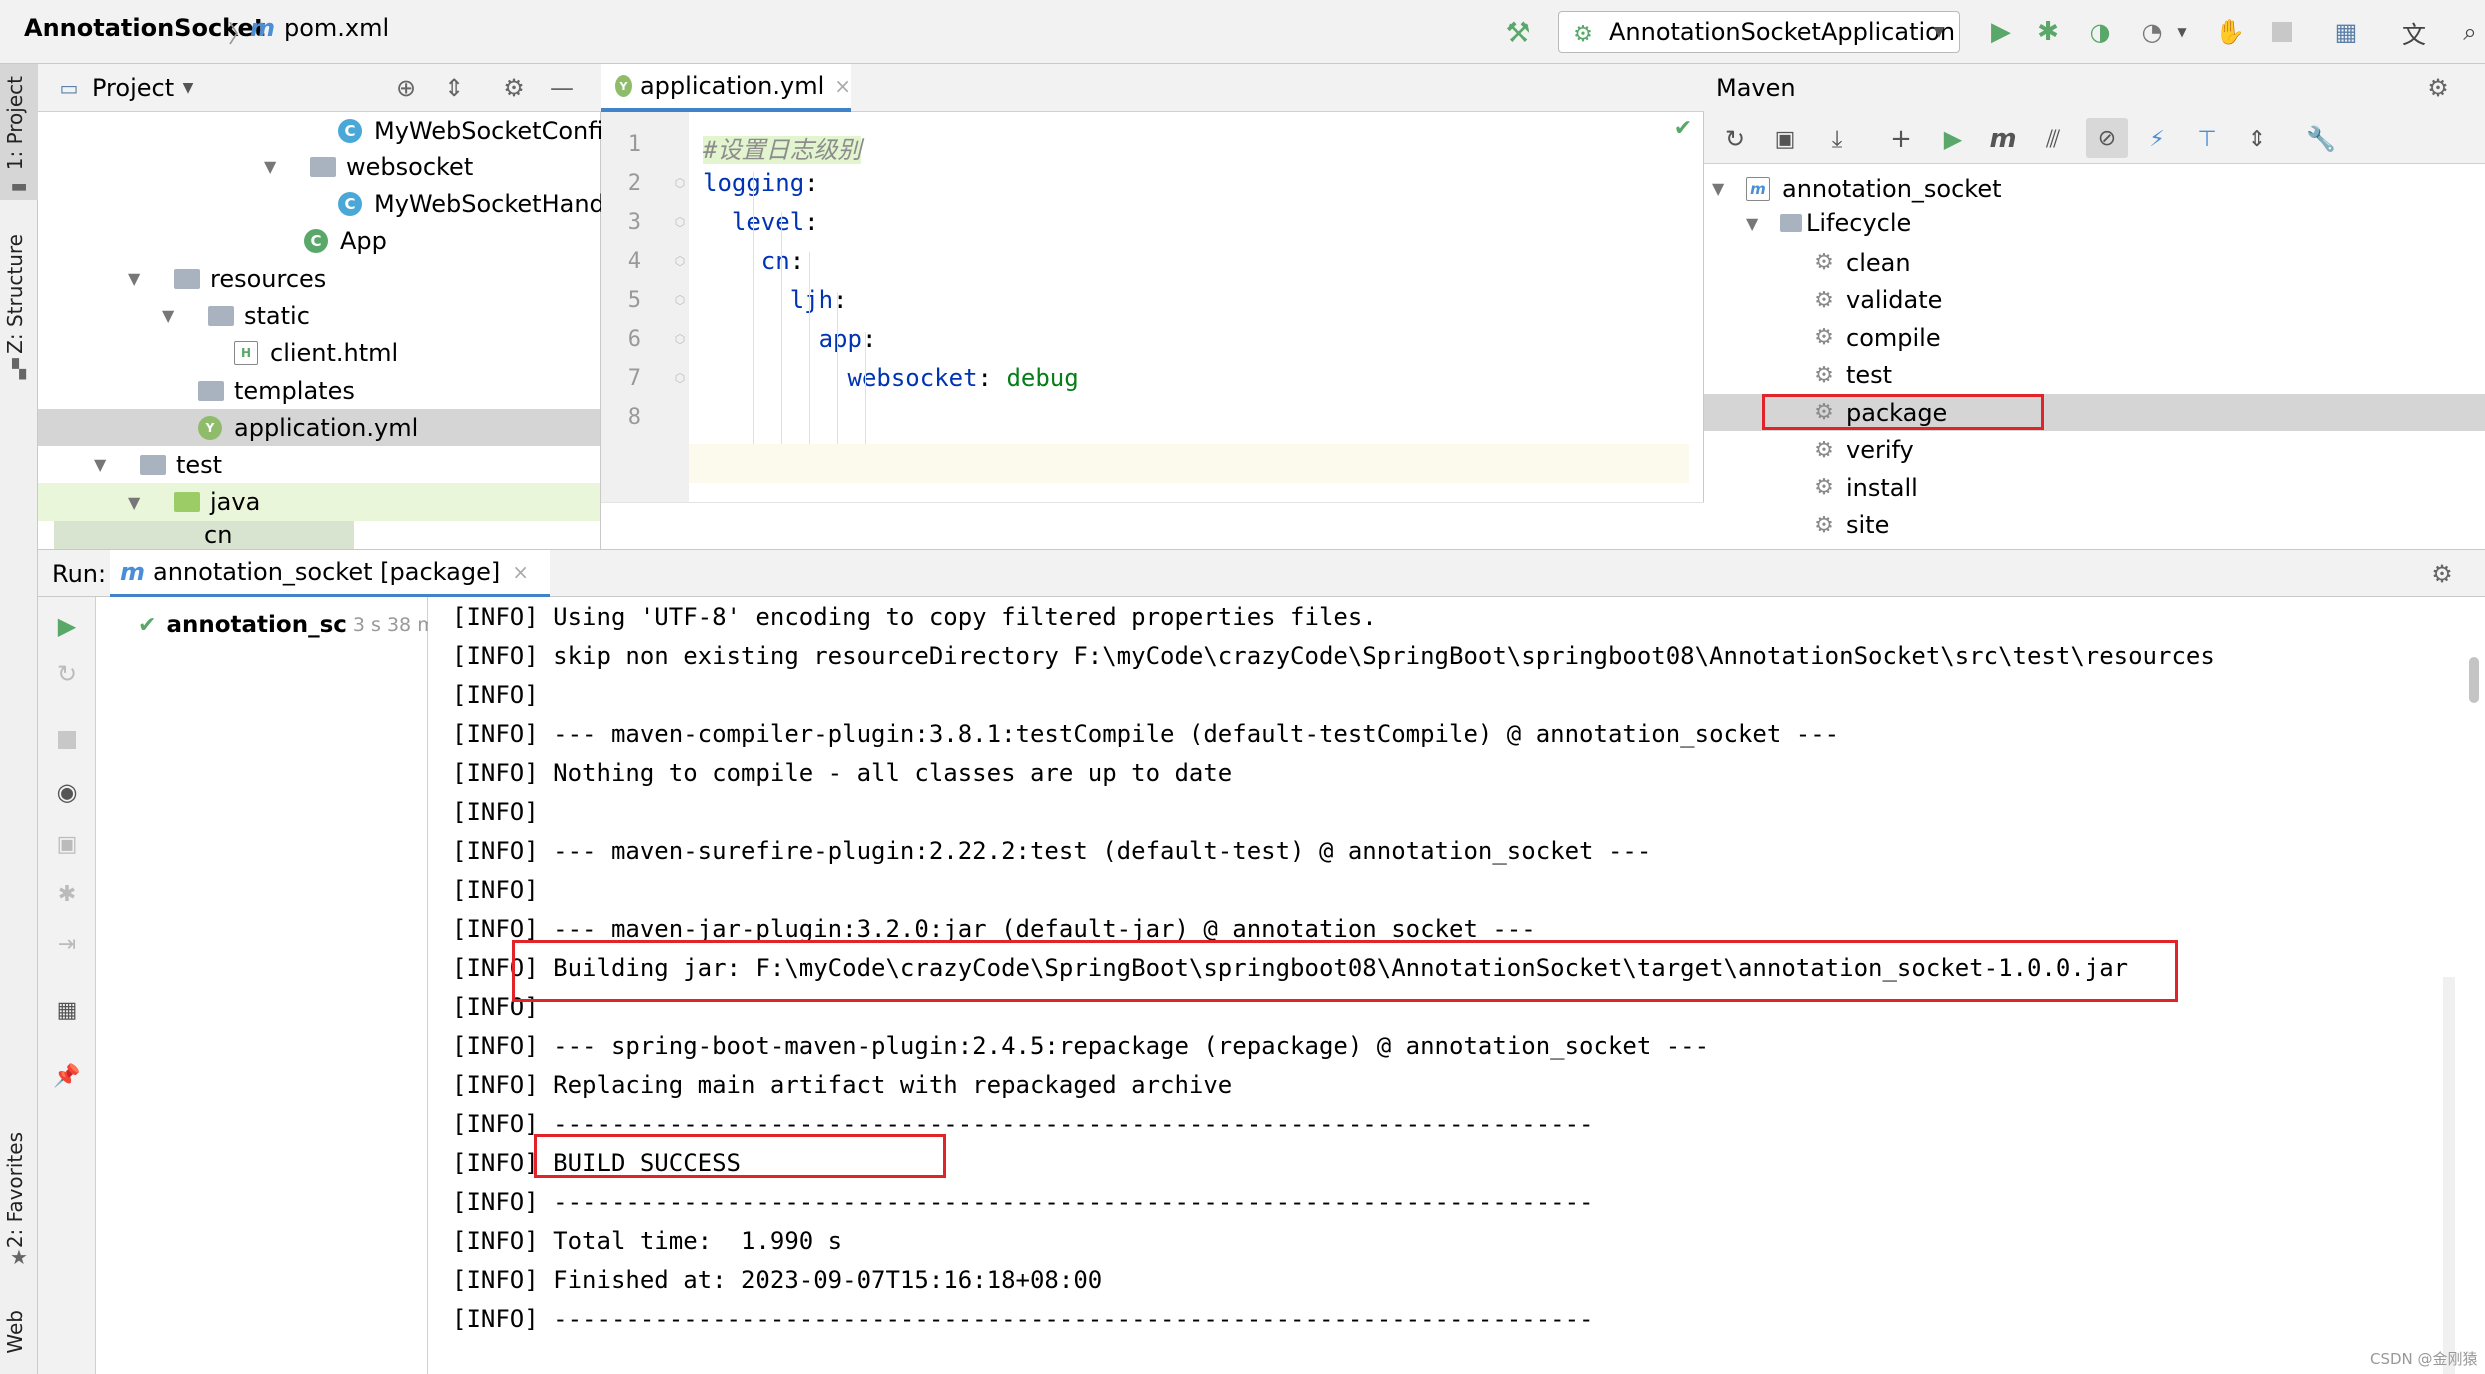 This screenshot has height=1374, width=2485. Describe the element at coordinates (634, 417) in the screenshot. I see `line-number: 8` at that location.